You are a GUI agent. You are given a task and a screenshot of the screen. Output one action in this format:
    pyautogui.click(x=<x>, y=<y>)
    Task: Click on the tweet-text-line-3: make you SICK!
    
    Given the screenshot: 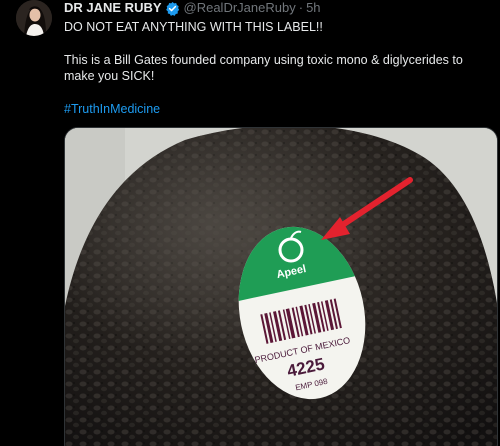 What is the action you would take?
    pyautogui.click(x=109, y=76)
    